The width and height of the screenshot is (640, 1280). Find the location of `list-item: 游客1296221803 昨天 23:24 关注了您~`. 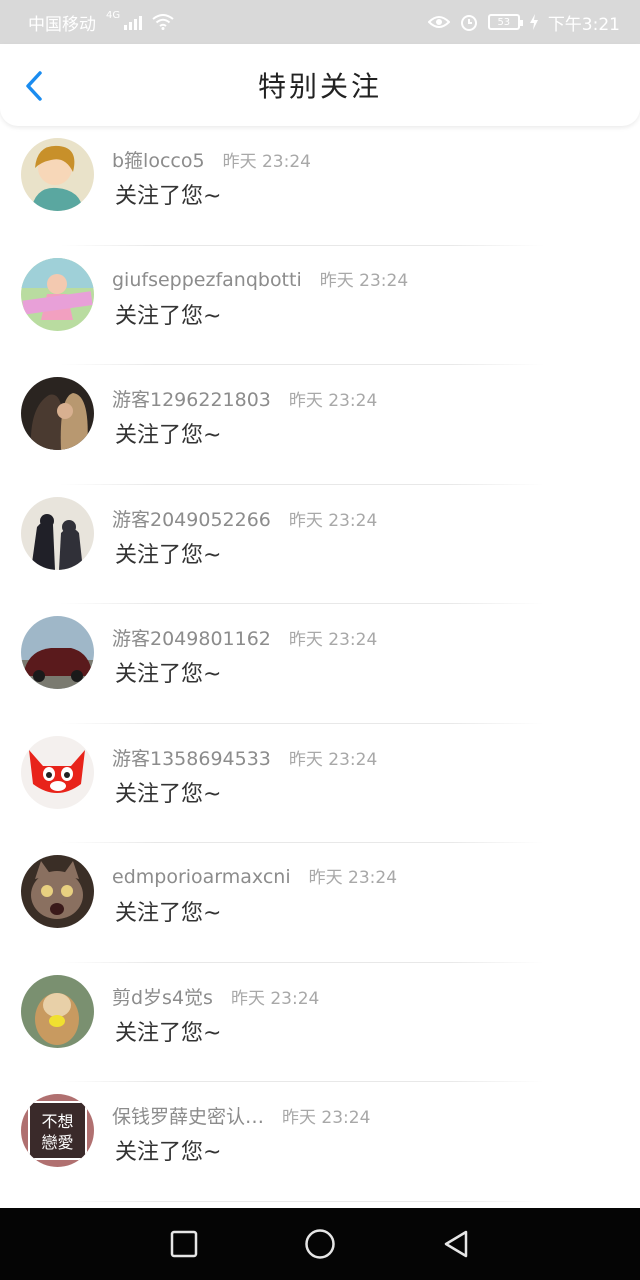

list-item: 游客1296221803 昨天 23:24 关注了您~ is located at coordinates (320, 425).